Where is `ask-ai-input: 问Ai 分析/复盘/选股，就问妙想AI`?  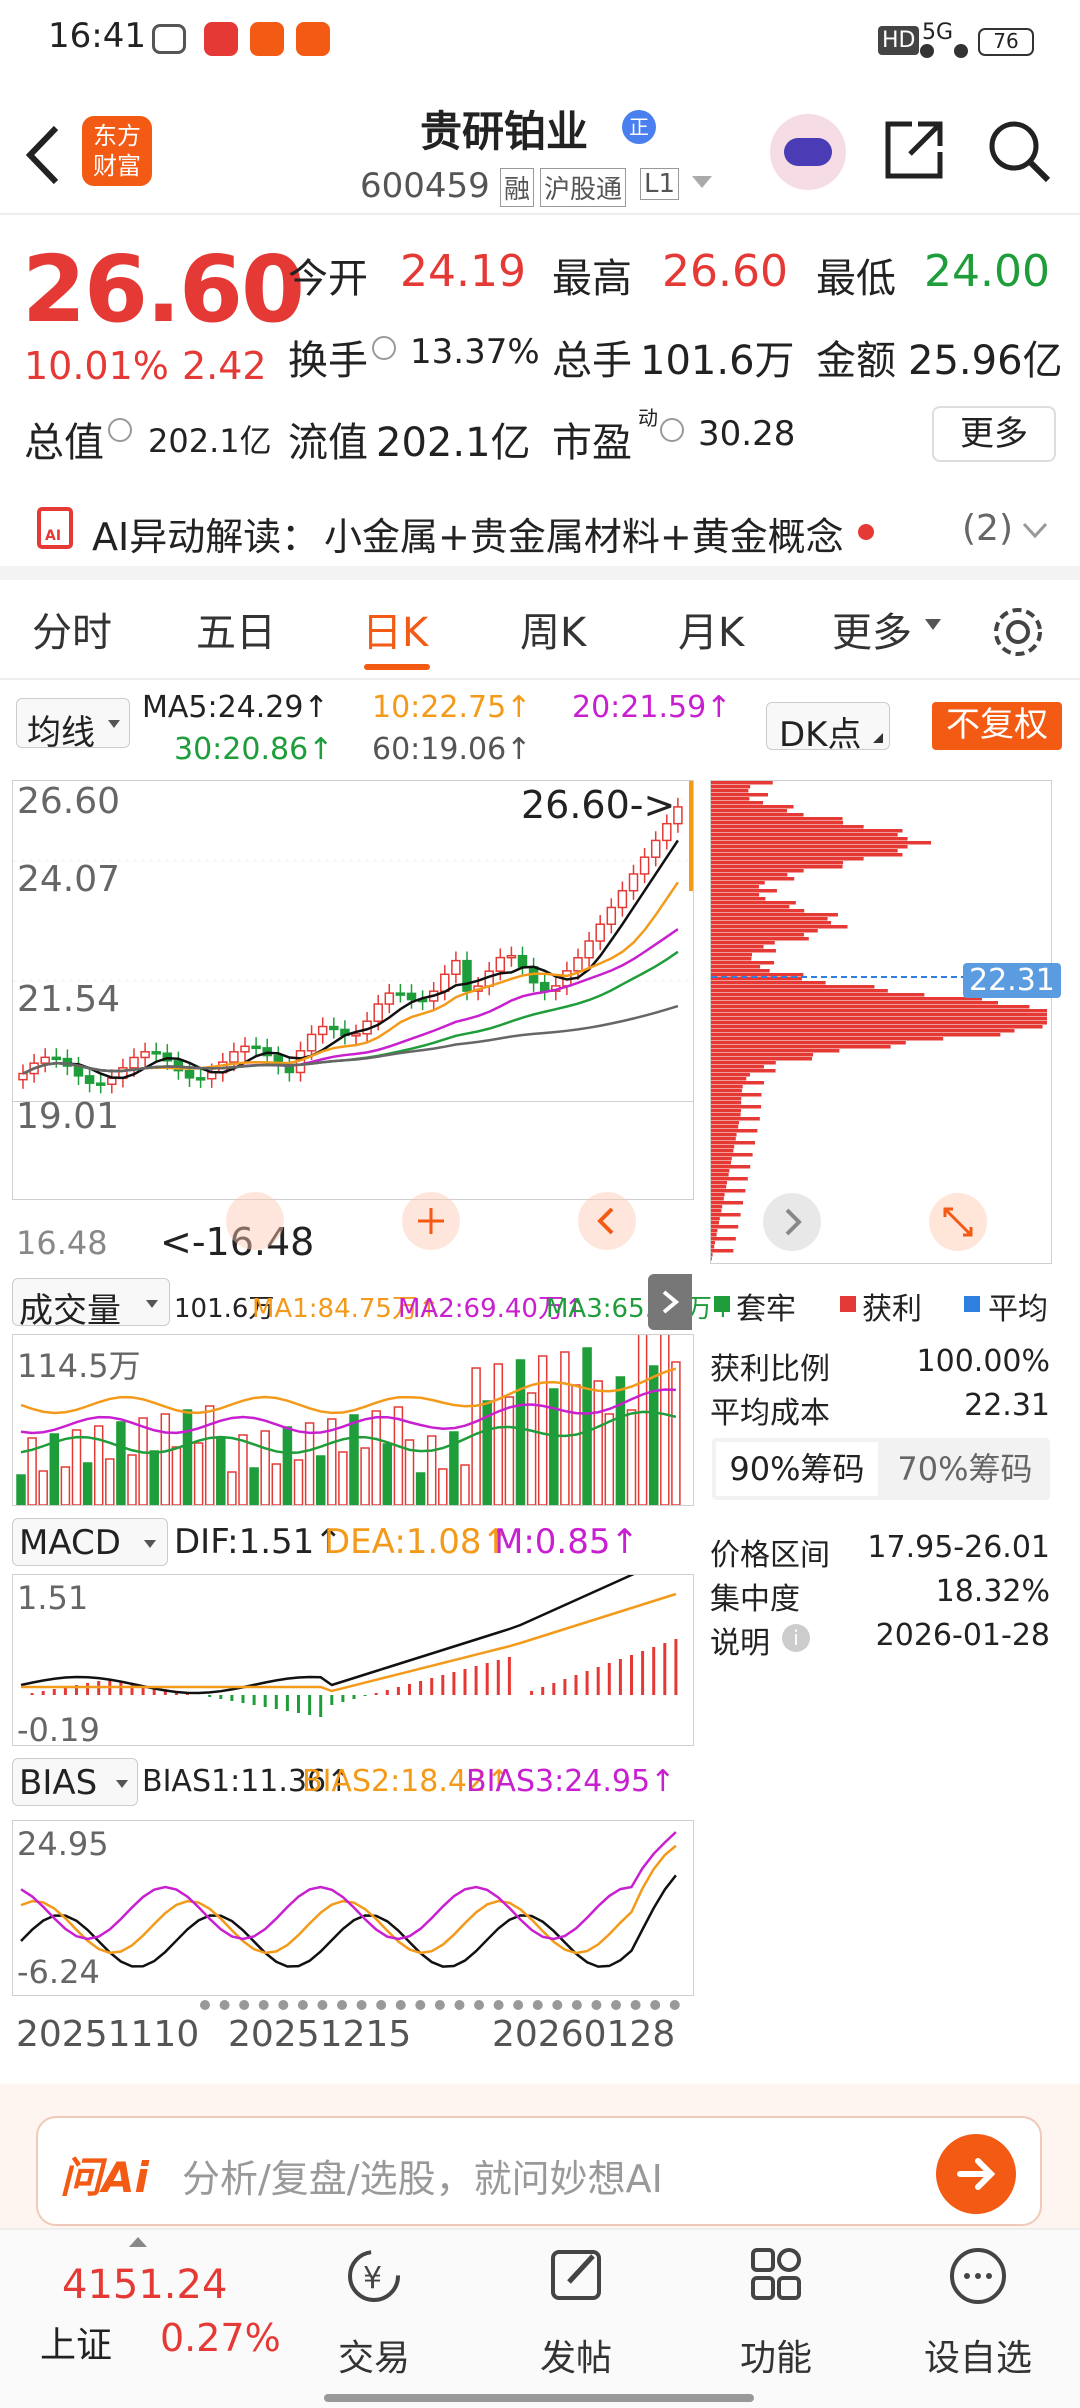
ask-ai-input: 问Ai 分析/复盘/选股，就问妙想AI is located at coordinates (539, 2171).